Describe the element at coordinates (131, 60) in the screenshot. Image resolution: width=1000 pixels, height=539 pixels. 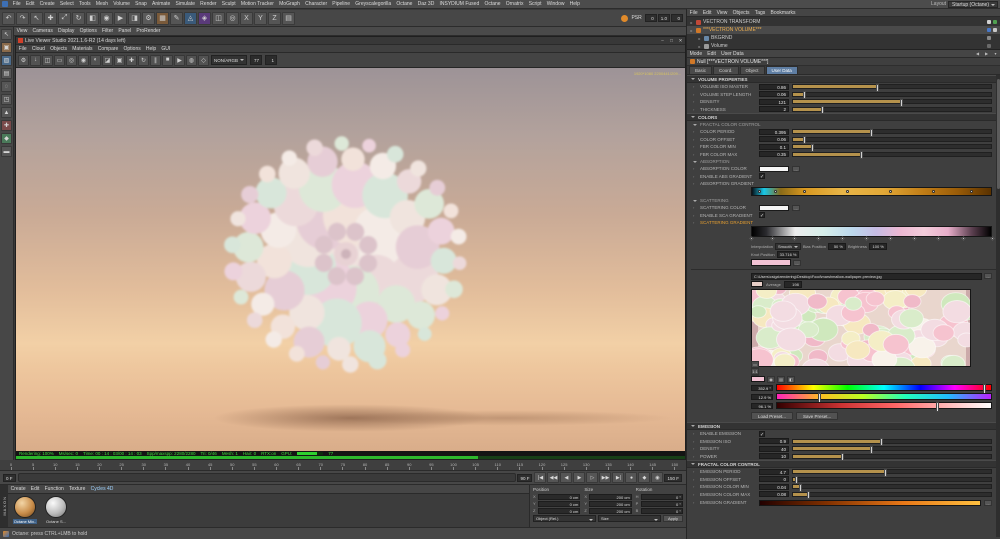
I see `viewer-toolbar-icon: ✚` at that location.